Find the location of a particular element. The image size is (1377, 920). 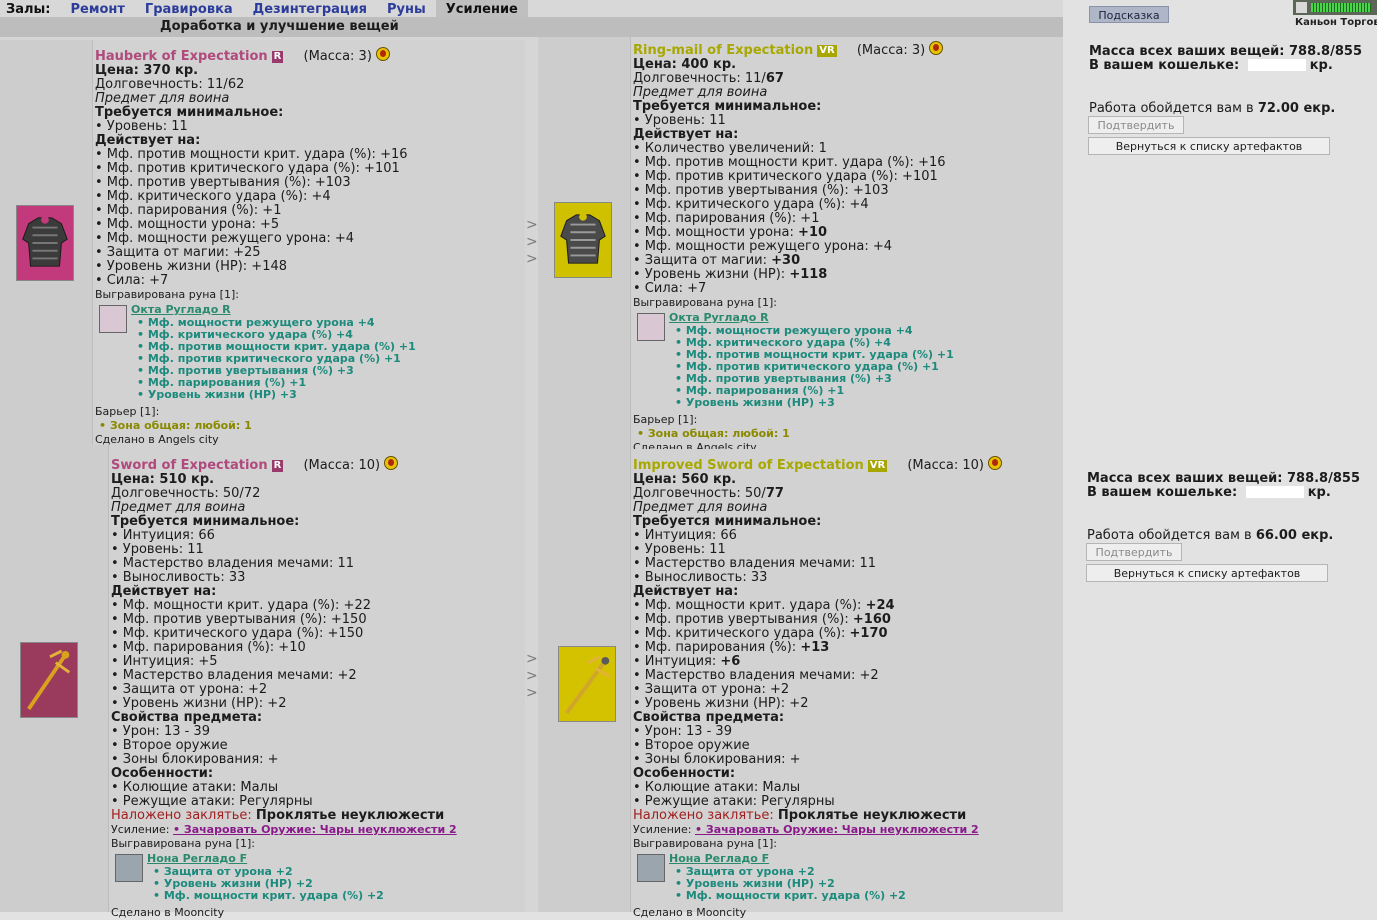

item-price: 560 кр. is located at coordinates (709, 479).